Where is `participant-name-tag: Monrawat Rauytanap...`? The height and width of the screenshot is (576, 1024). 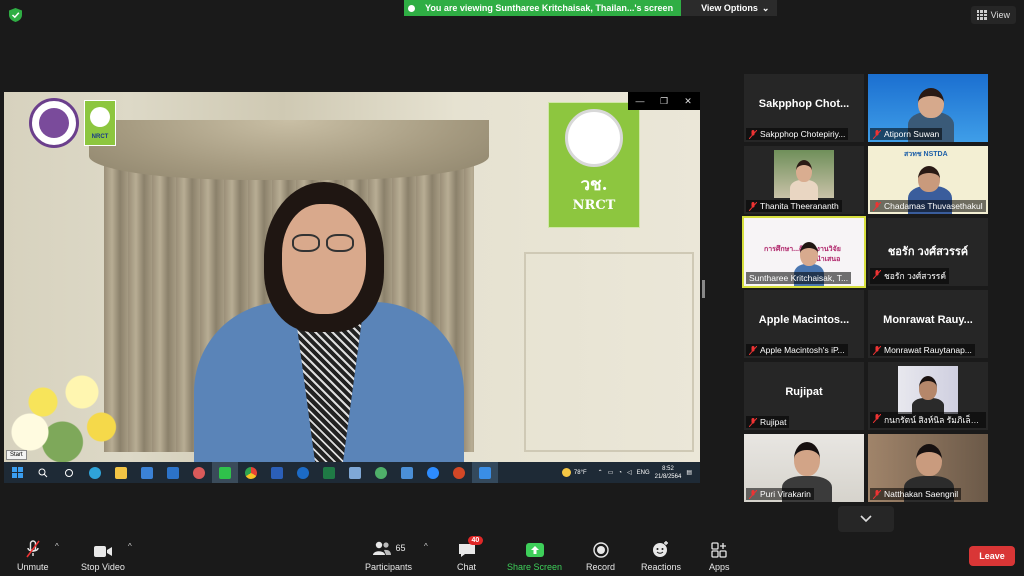
participant-name-tag: Monrawat Rauytanap... is located at coordinates (922, 350).